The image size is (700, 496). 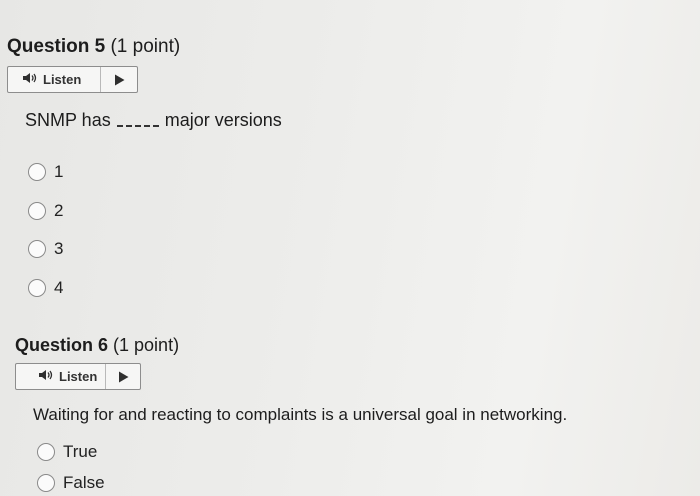 I want to click on option-label: 4, so click(x=59, y=287).